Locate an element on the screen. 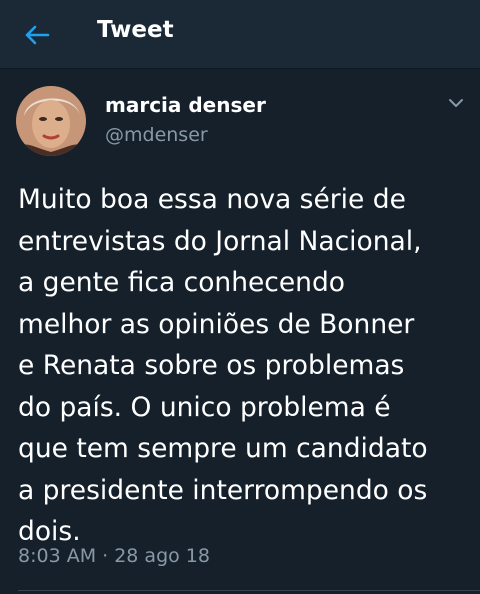  tweet-text-line: e Renata sobre os problemas is located at coordinates (211, 365).